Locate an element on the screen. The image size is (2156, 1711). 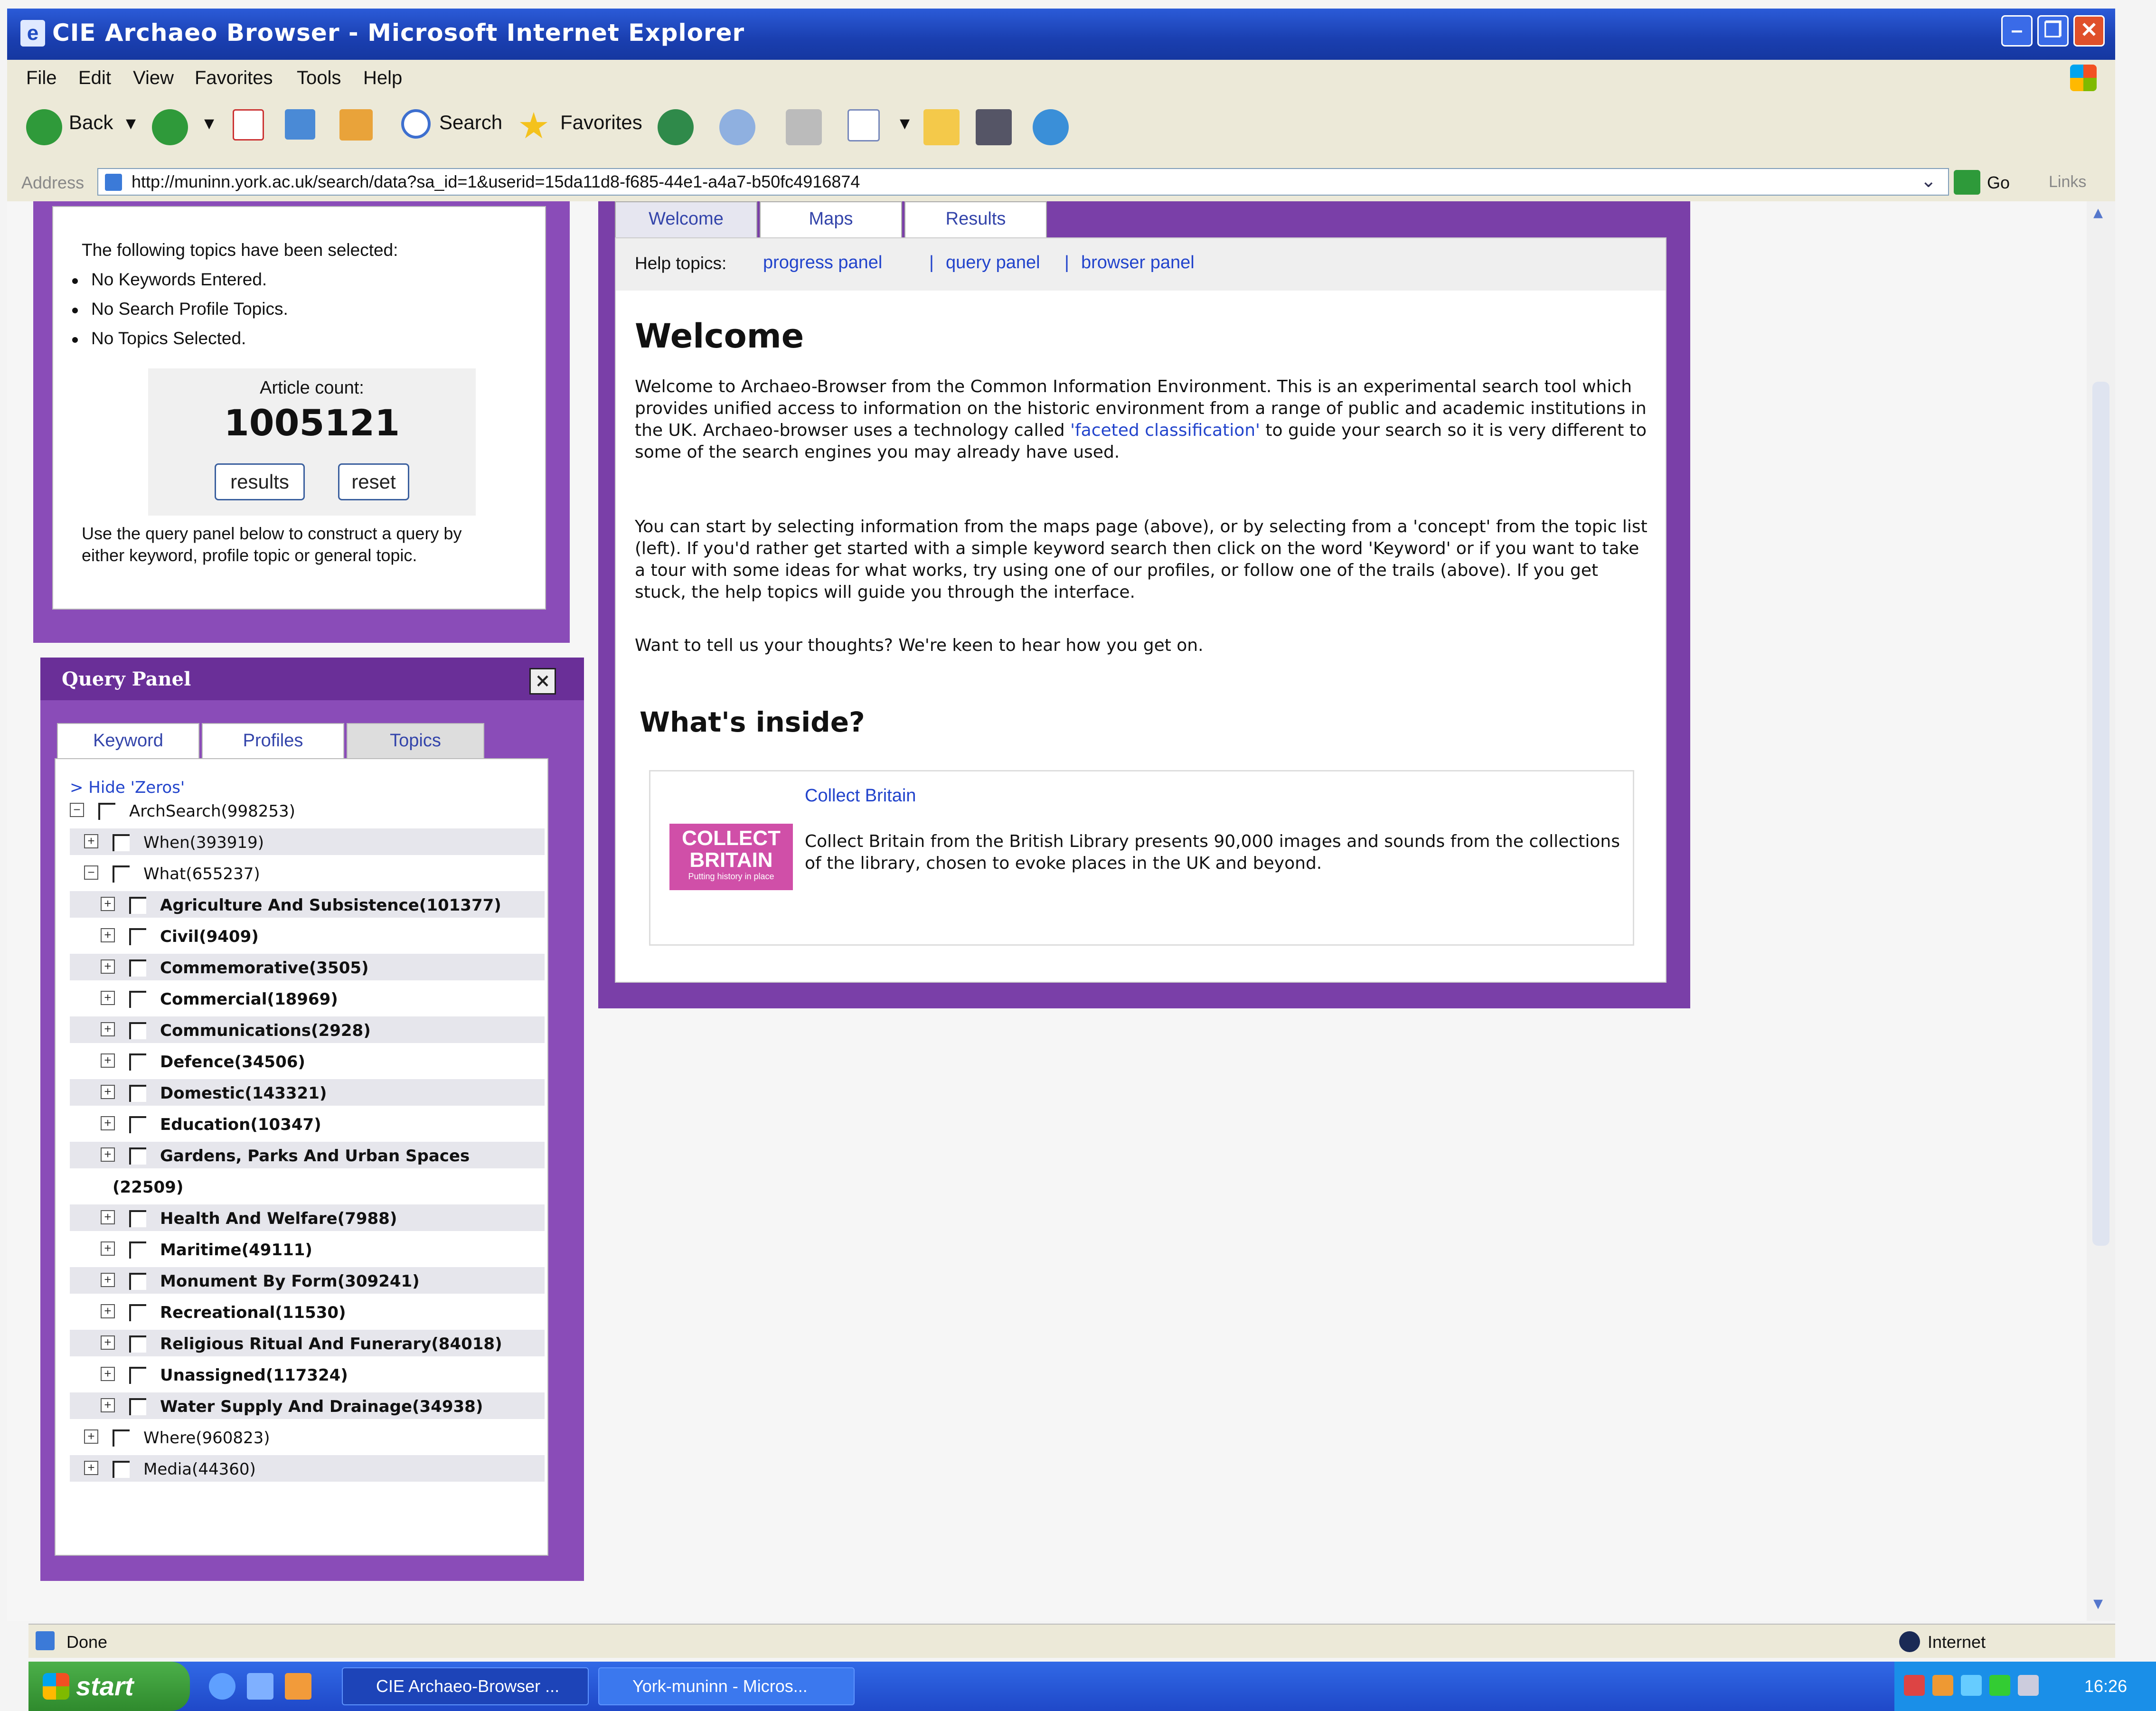
topic-label: Commercial(18969) is located at coordinates (249, 1000).